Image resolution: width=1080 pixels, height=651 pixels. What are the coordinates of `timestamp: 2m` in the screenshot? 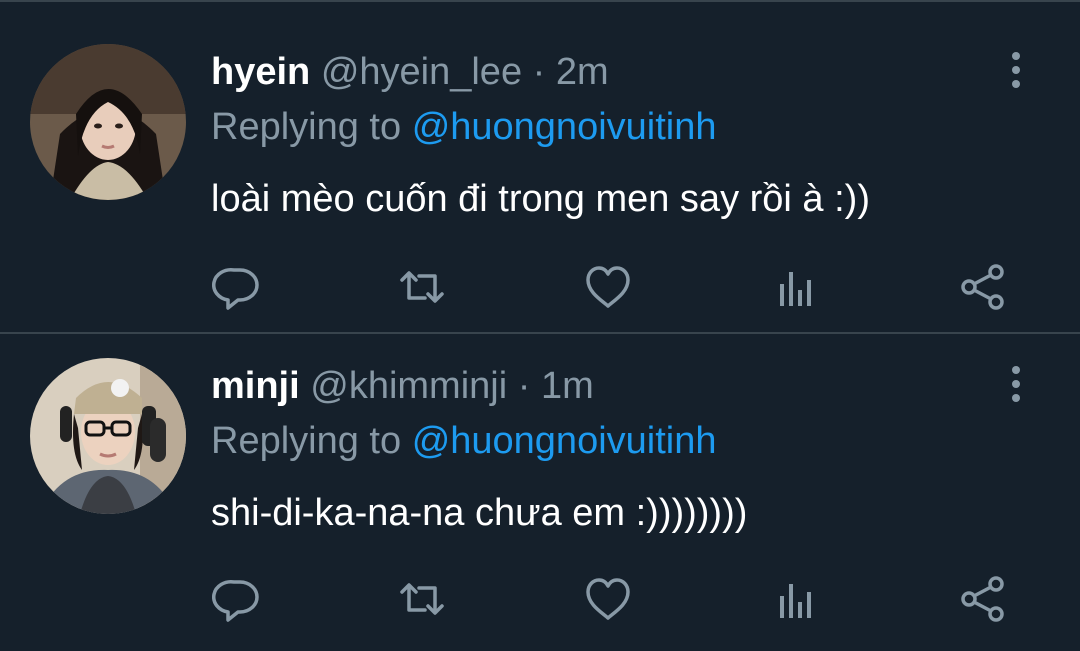 It's located at (582, 72).